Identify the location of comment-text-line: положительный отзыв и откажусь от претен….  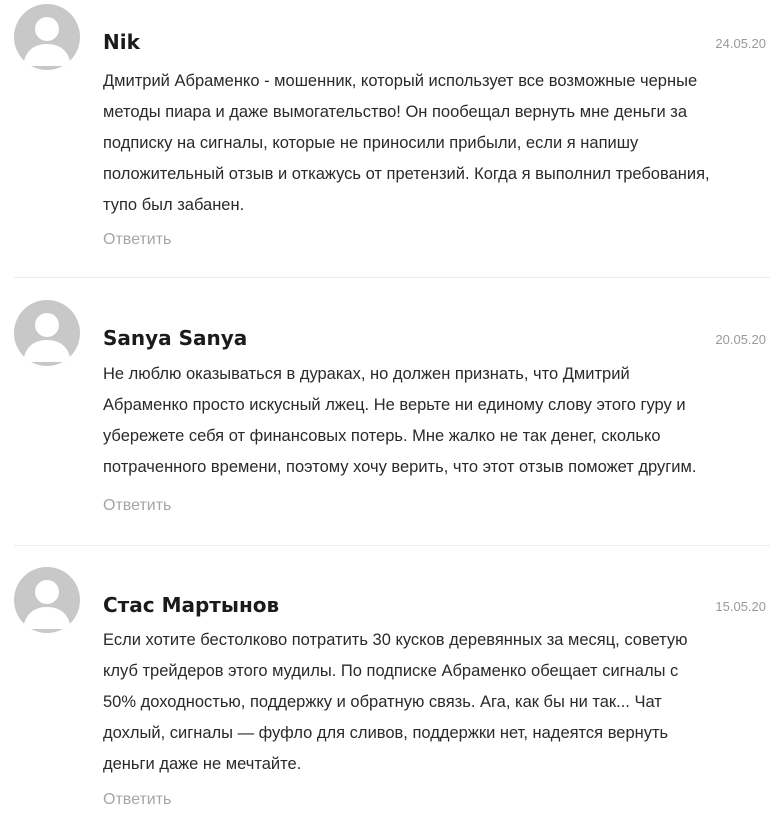
(406, 174).